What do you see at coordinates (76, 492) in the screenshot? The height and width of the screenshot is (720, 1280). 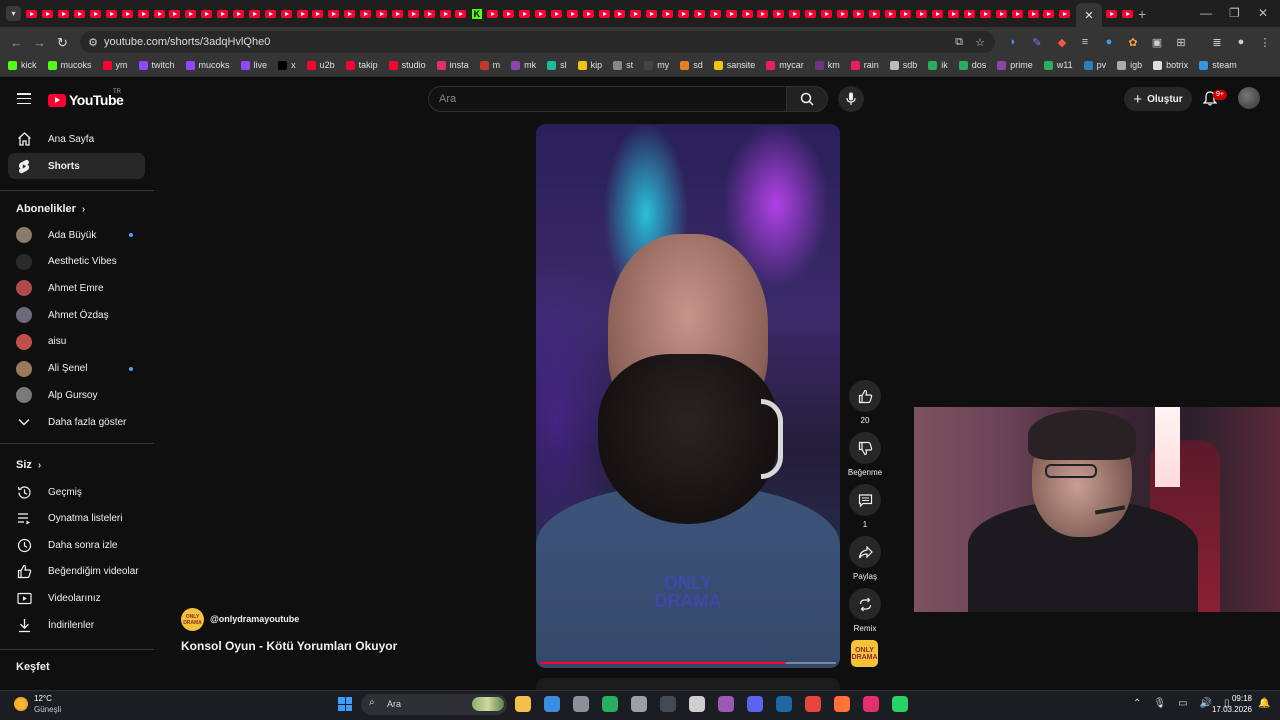 I see `sidebar-item-history: Geçmiş` at bounding box center [76, 492].